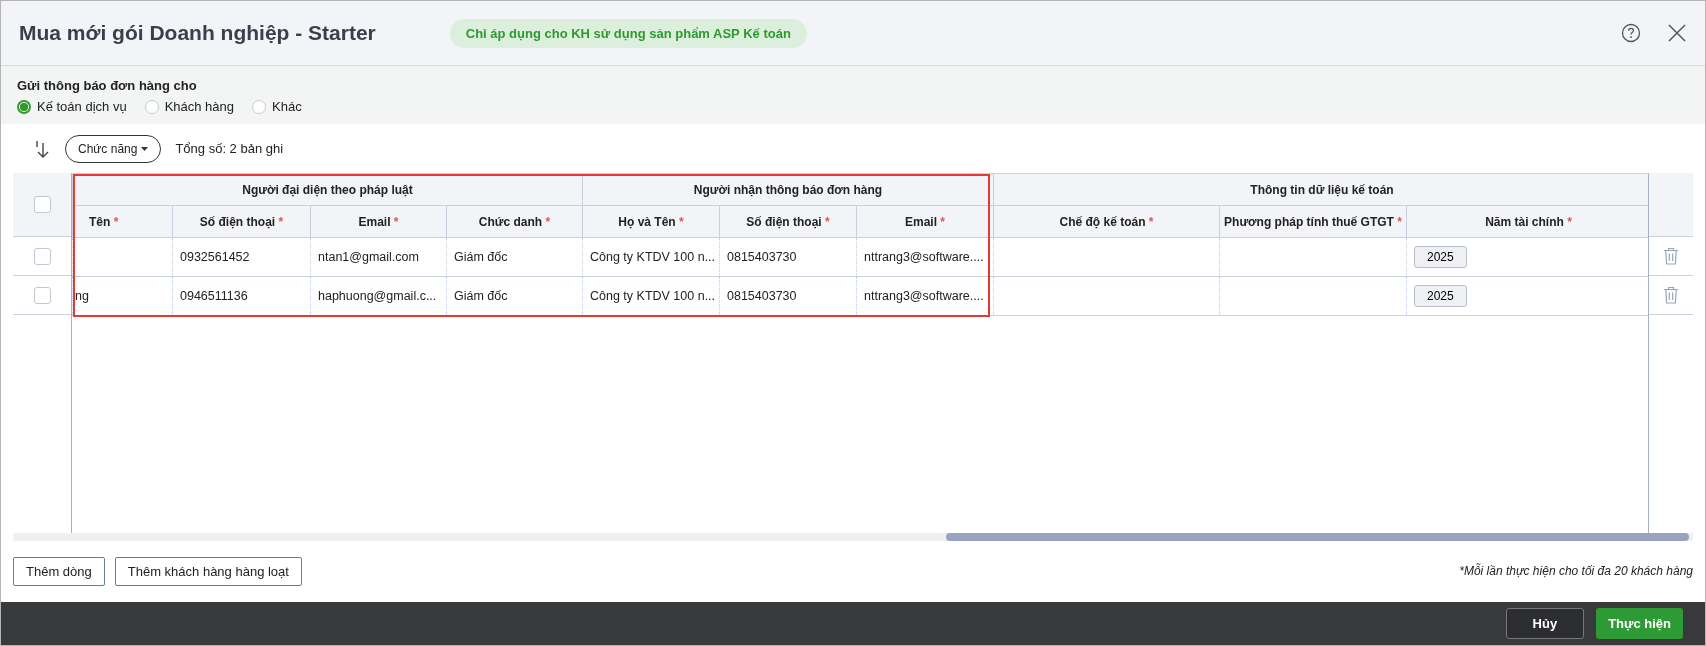 The image size is (1706, 646). I want to click on add-row-button: Thêm dòng, so click(59, 571).